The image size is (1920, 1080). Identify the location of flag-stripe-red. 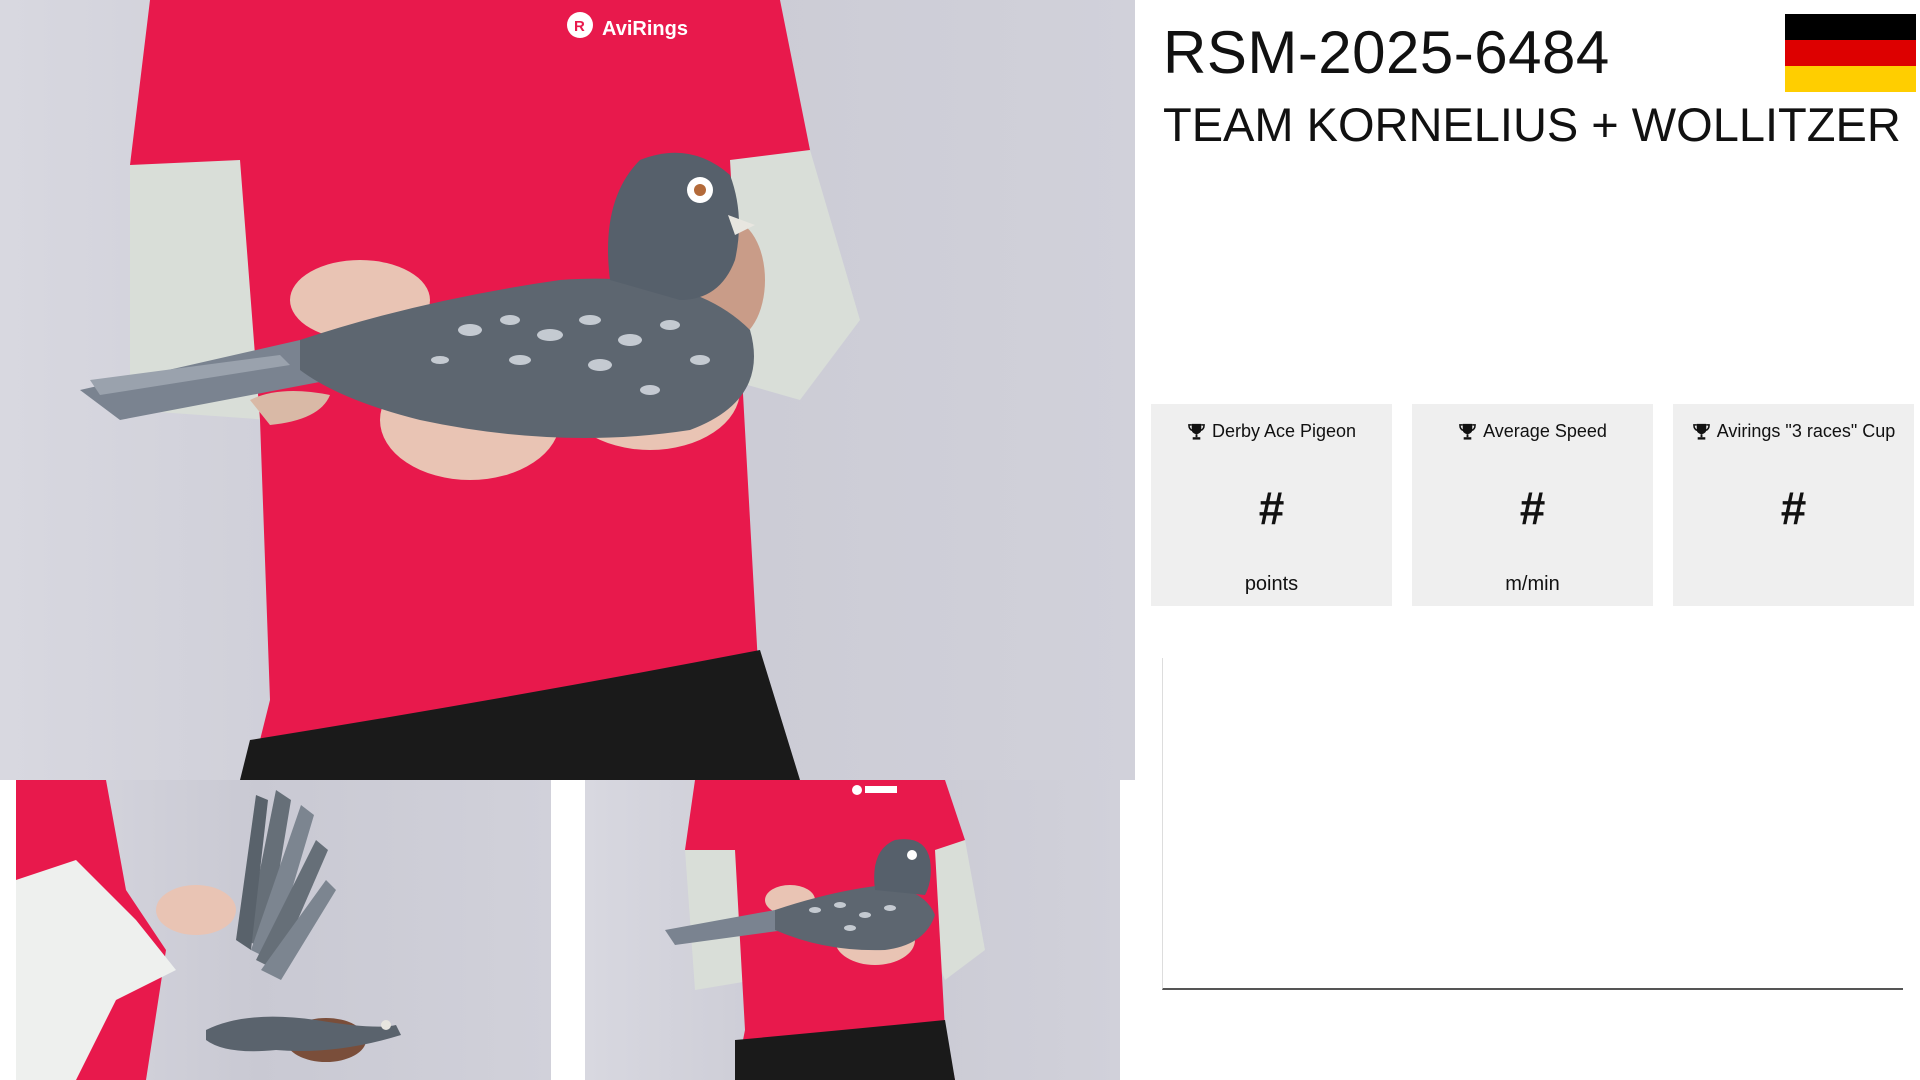
(1850, 53).